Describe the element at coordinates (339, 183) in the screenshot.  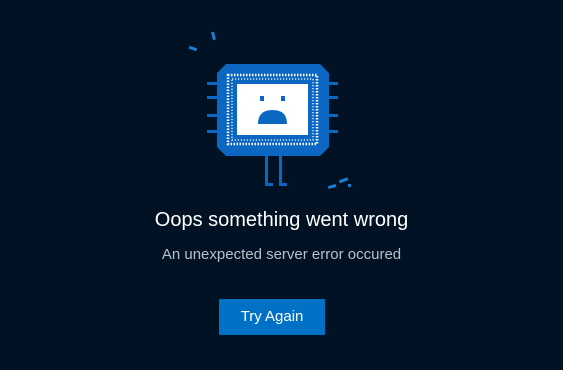
I see `debris-bottom-right` at that location.